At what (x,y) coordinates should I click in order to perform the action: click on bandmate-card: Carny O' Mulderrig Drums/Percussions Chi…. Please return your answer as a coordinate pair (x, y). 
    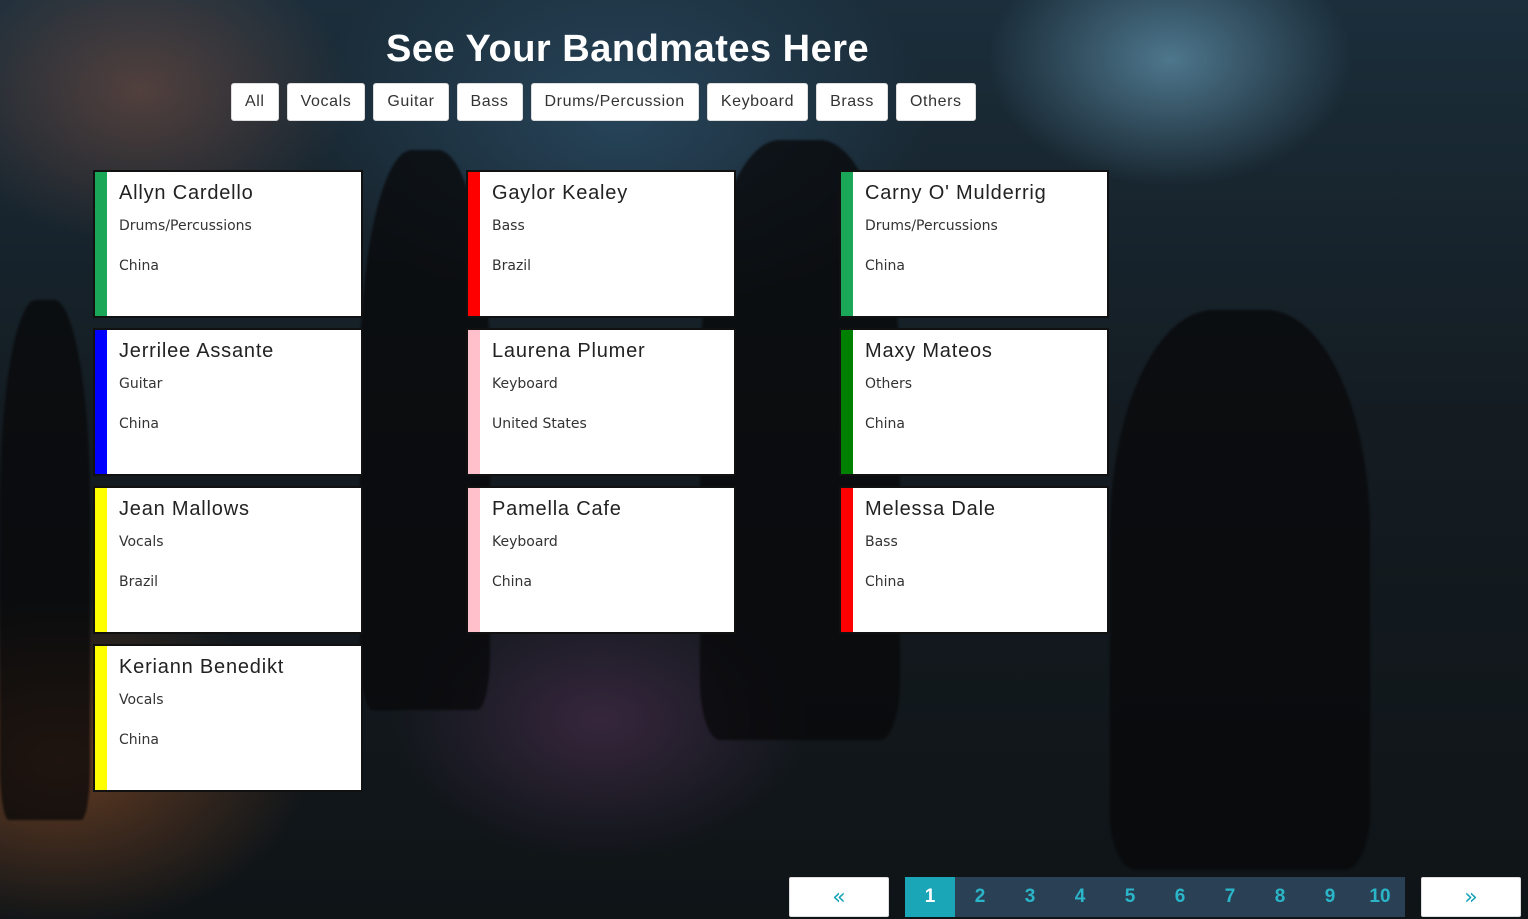
    Looking at the image, I should click on (974, 244).